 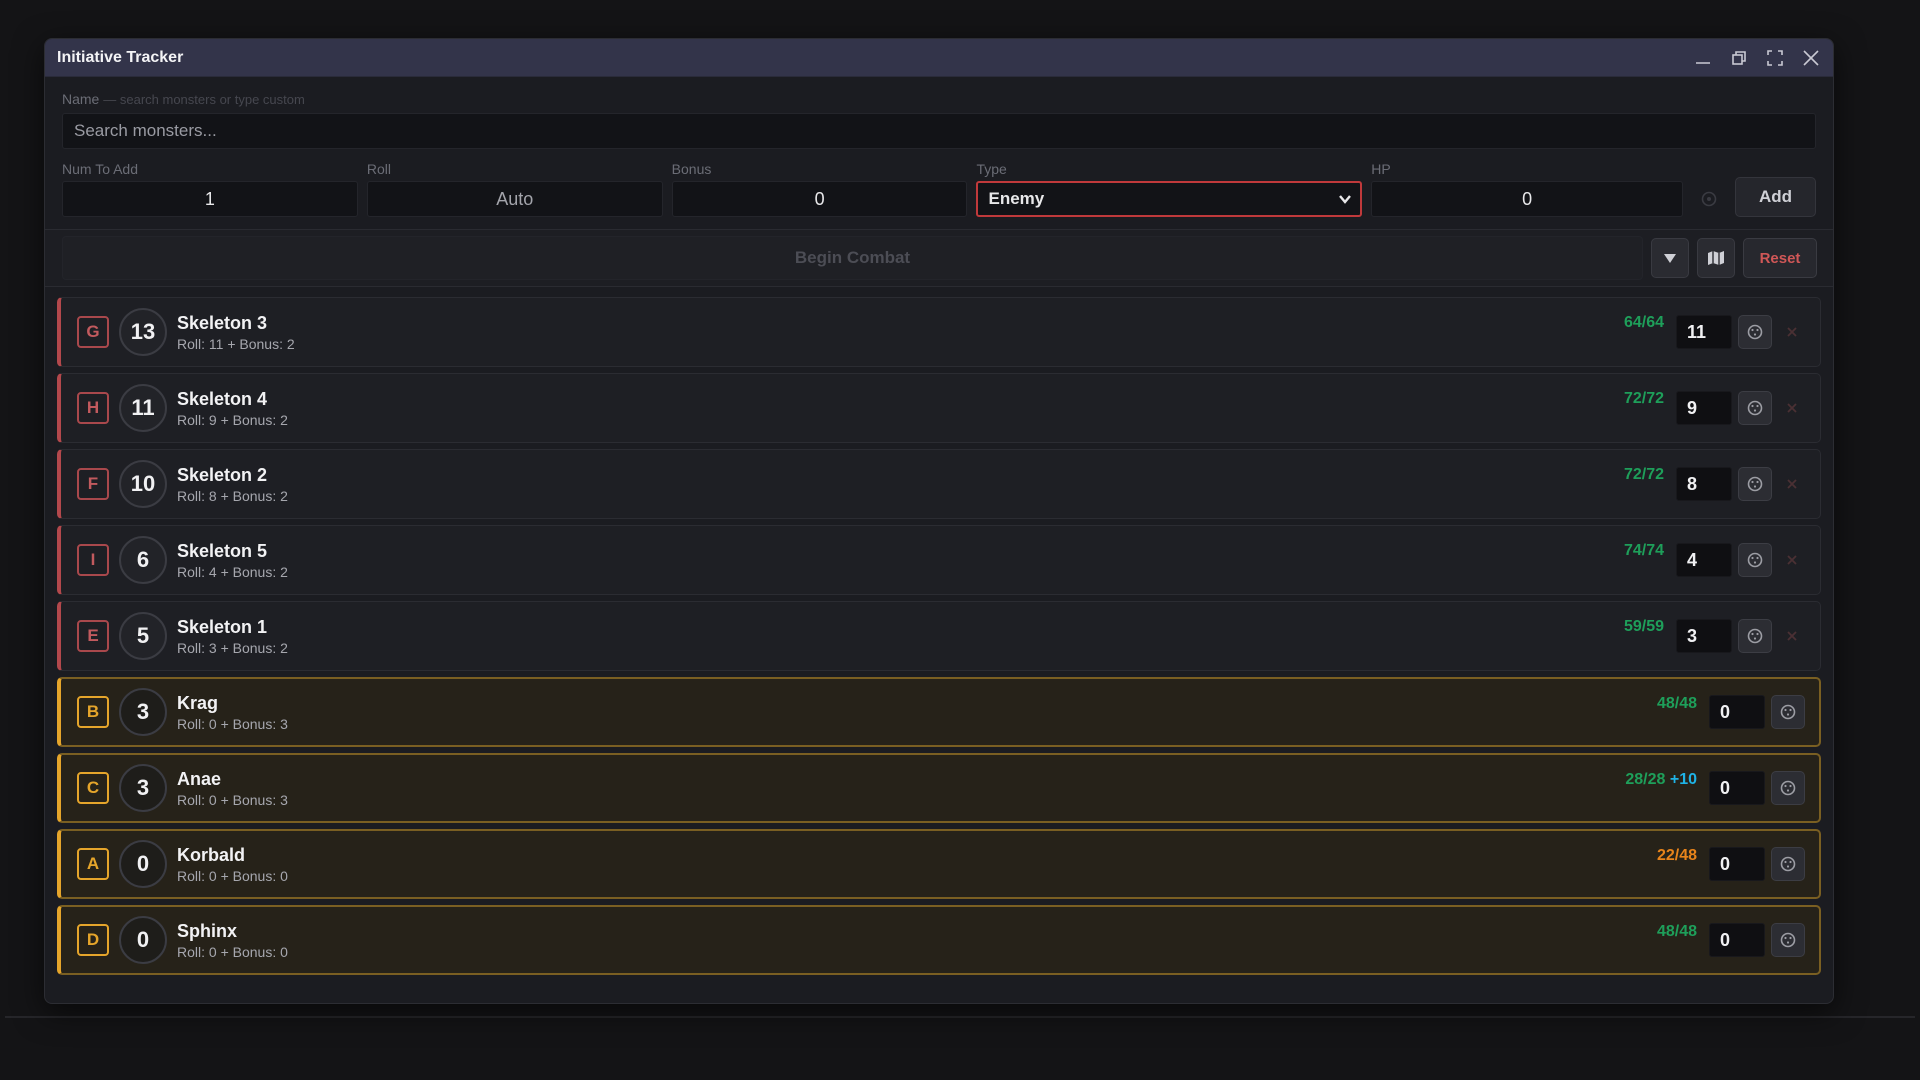 What do you see at coordinates (1527, 199) in the screenshot?
I see `hp-input` at bounding box center [1527, 199].